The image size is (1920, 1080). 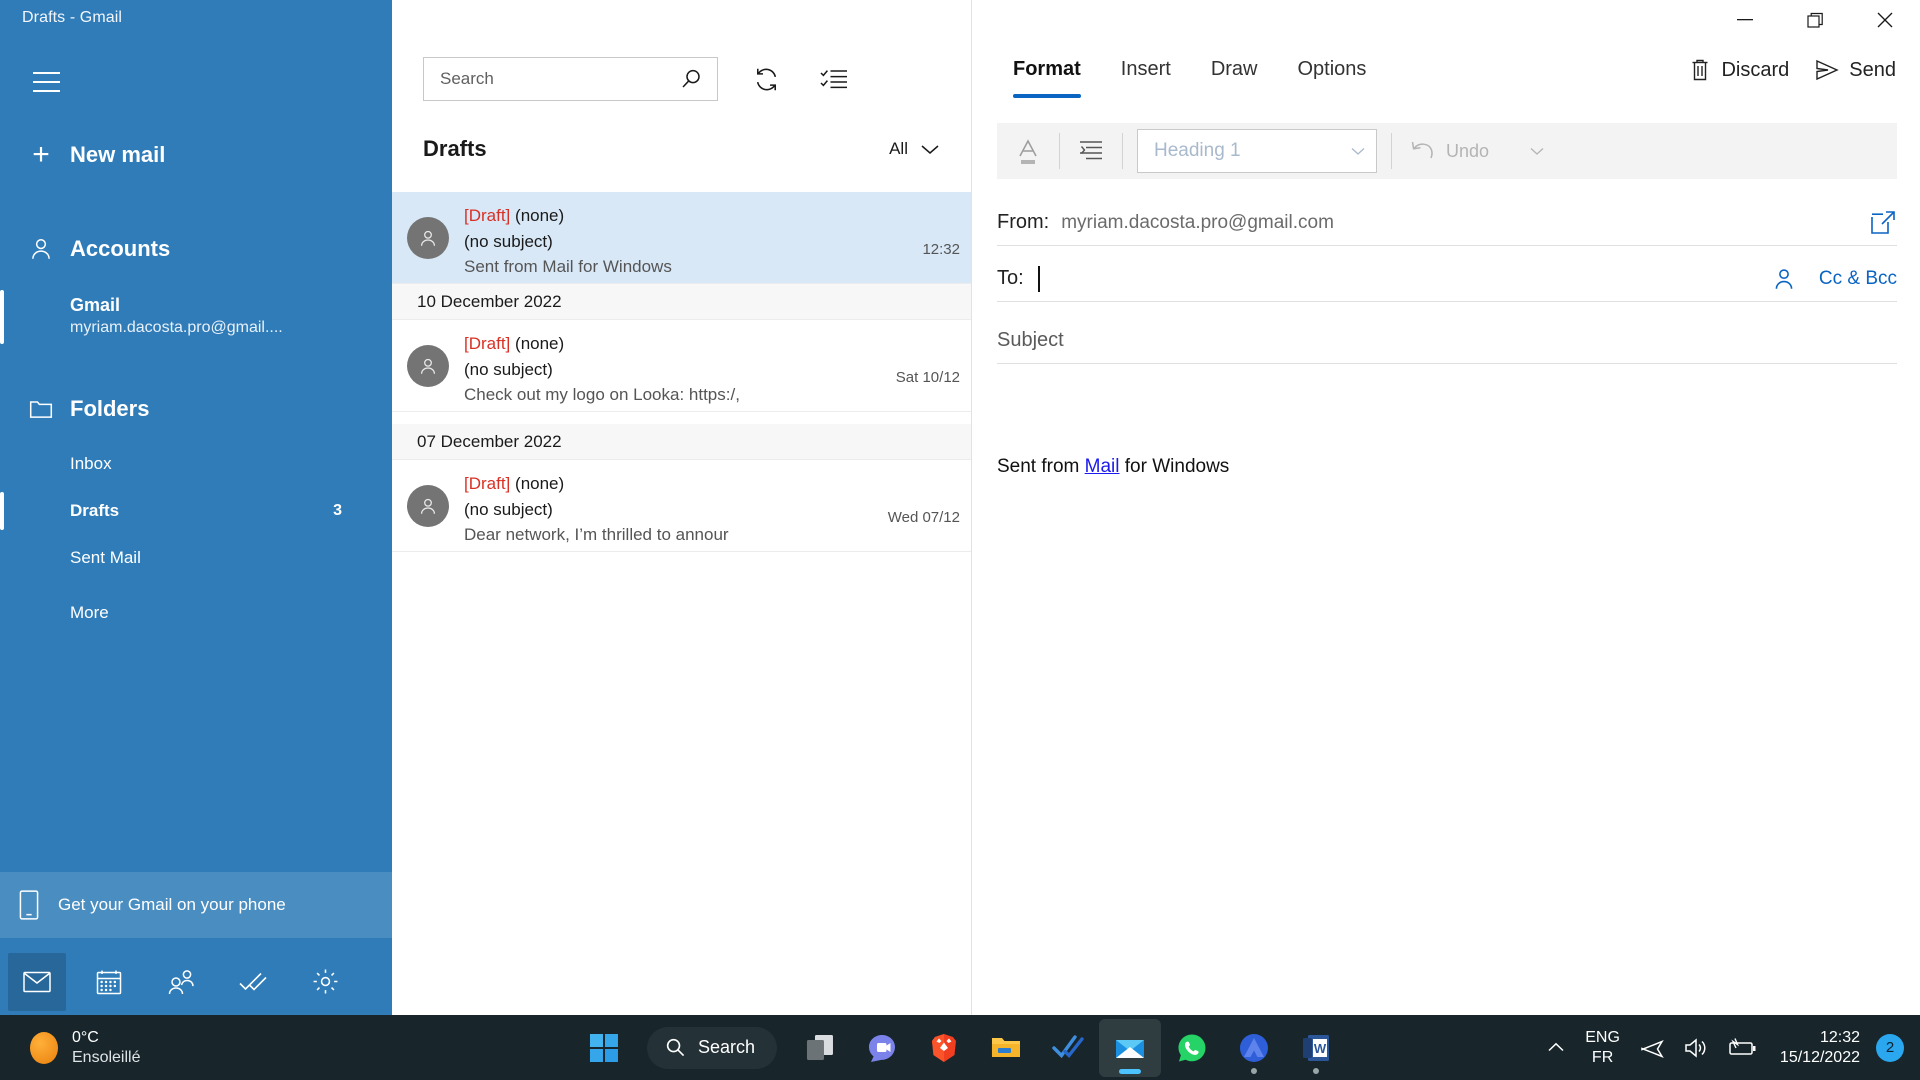 I want to click on discard-button: Discard, so click(x=1739, y=70).